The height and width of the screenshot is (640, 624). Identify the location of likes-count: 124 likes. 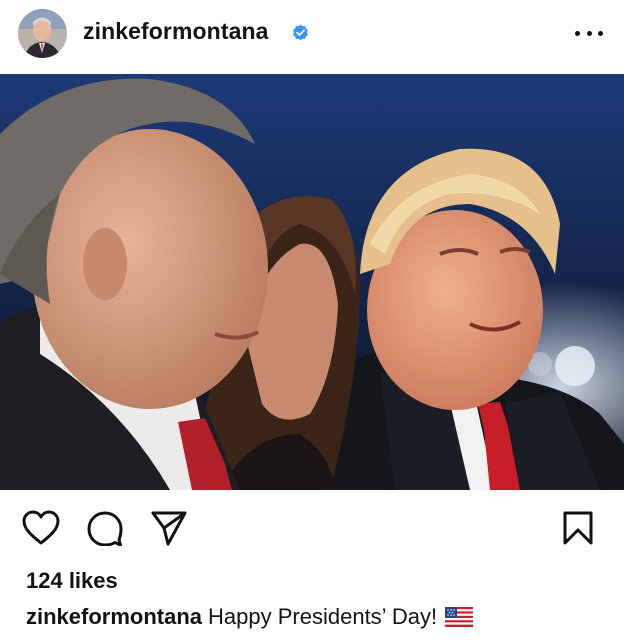
(72, 581).